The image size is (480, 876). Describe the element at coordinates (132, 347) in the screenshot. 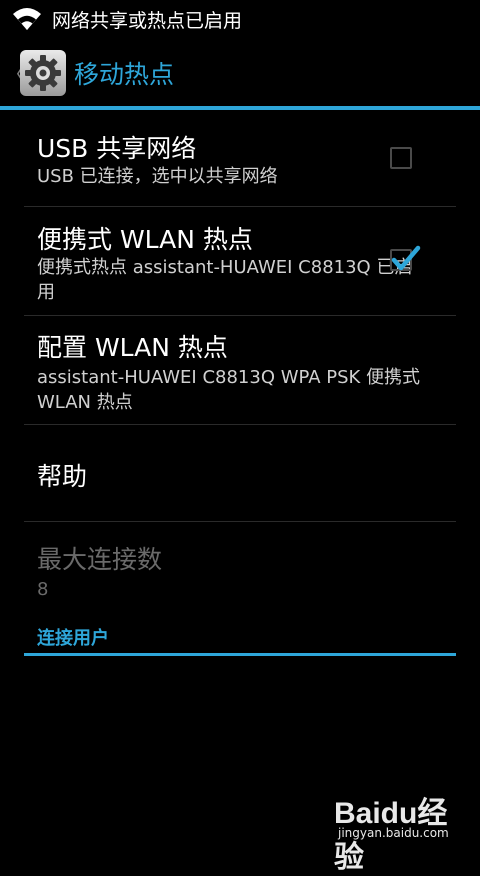

I see `pref-title: 配置 WLAN 热点` at that location.